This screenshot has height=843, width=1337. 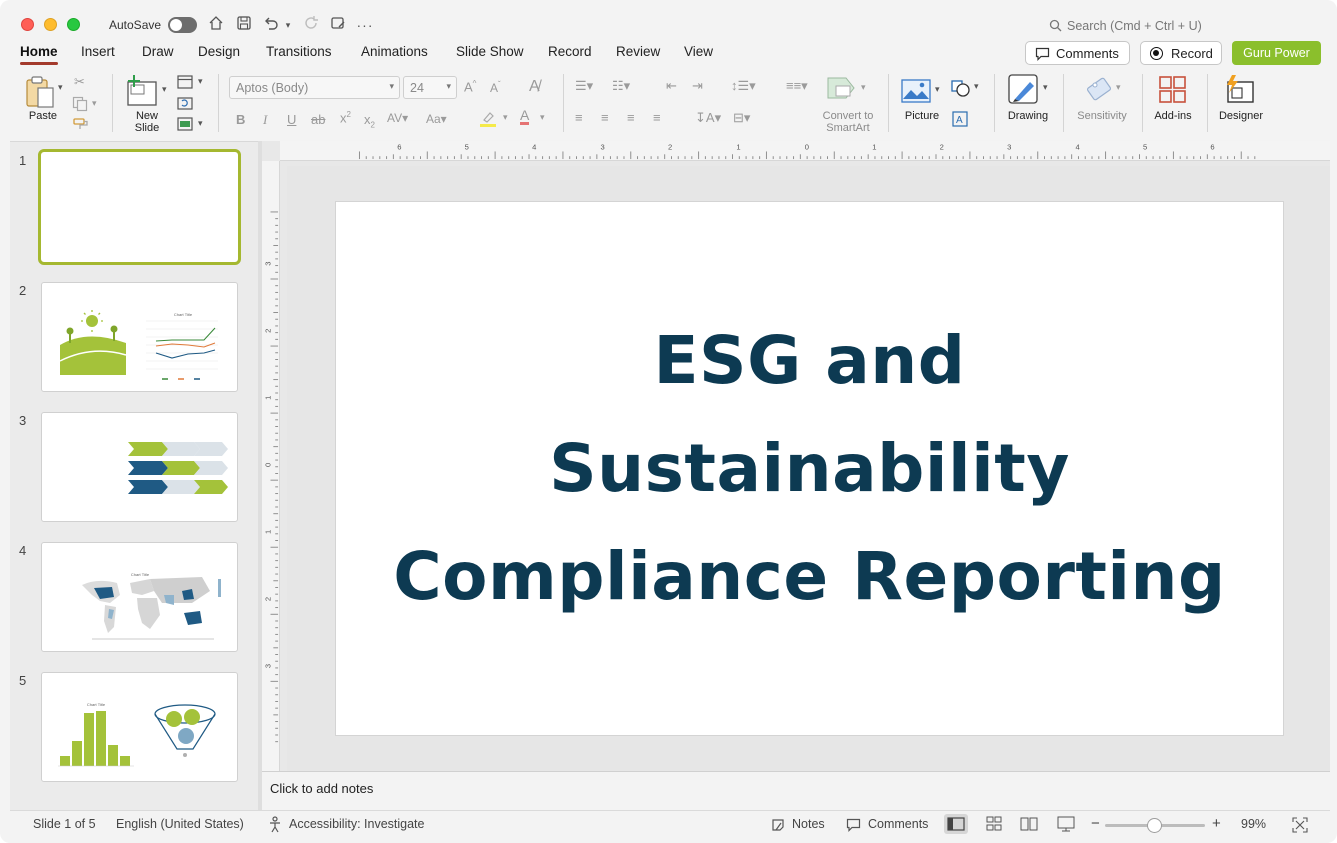 I want to click on paste-icon, so click(x=41, y=92).